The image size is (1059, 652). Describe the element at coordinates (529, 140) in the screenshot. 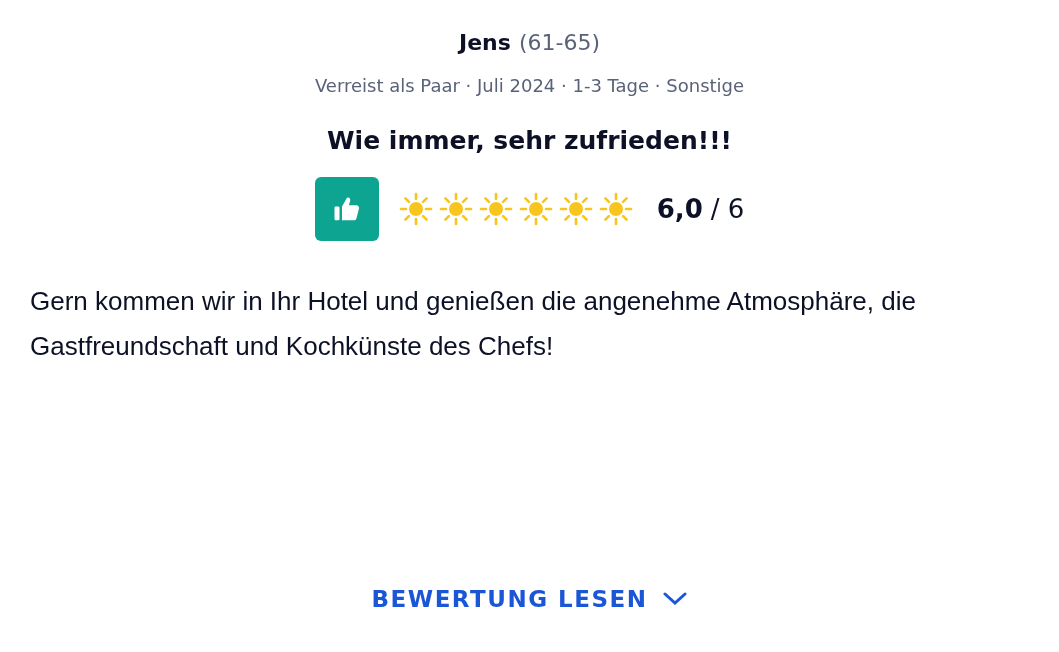

I see `review-title: Wie immer, sehr zufrieden!!!` at that location.